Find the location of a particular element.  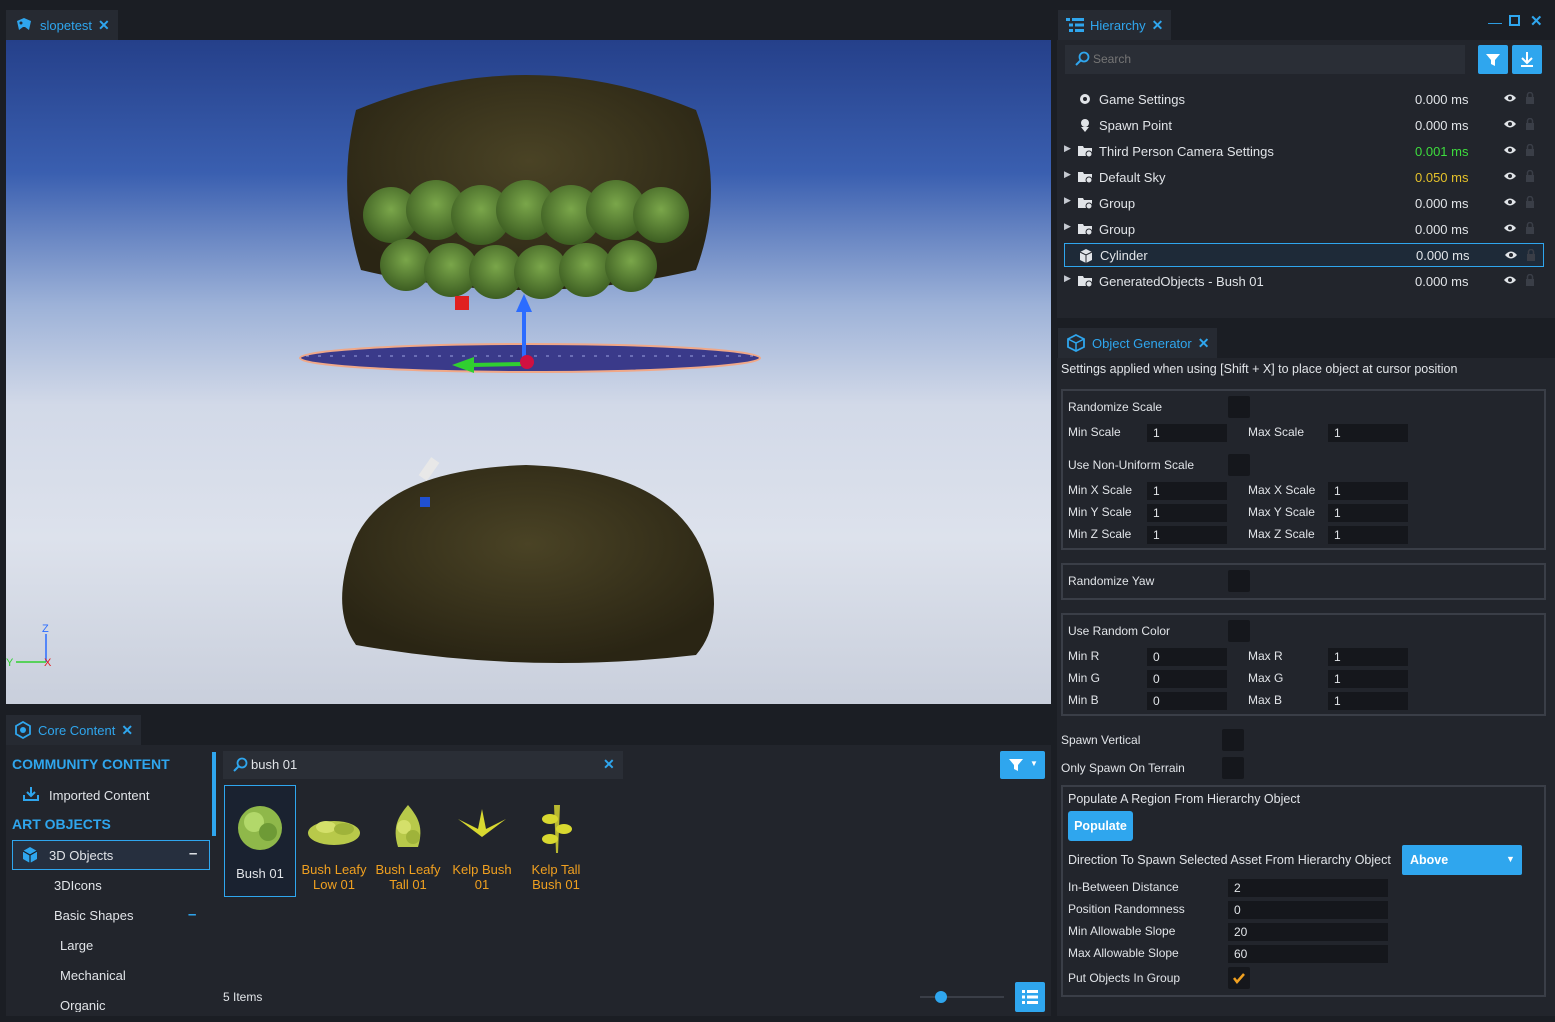

hierarchy-row: ▶ Third Person Camera Settings 0.001 ms is located at coordinates (1304, 151).